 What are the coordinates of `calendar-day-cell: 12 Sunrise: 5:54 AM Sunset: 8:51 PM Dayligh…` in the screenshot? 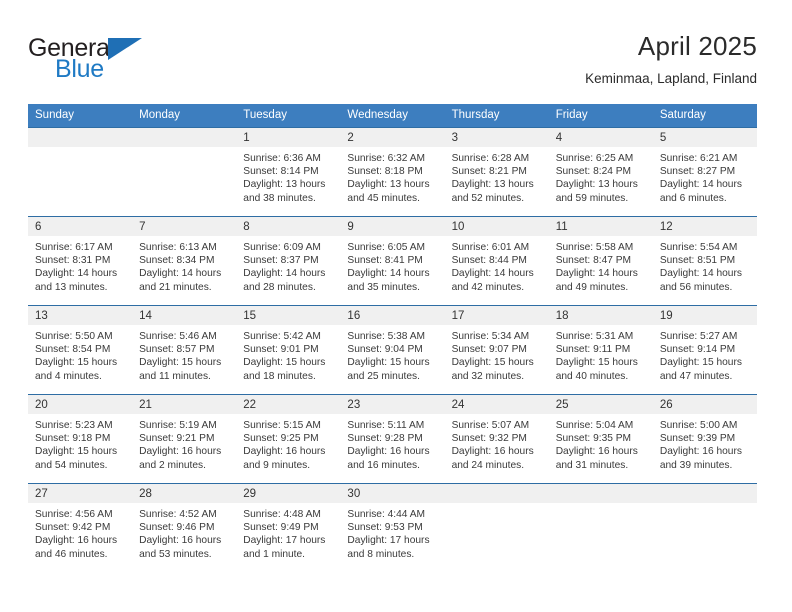 It's located at (704, 261).